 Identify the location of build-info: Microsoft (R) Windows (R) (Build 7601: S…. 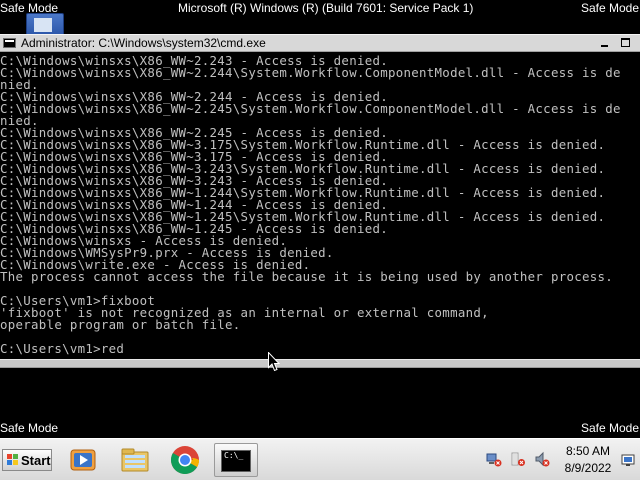
(326, 8).